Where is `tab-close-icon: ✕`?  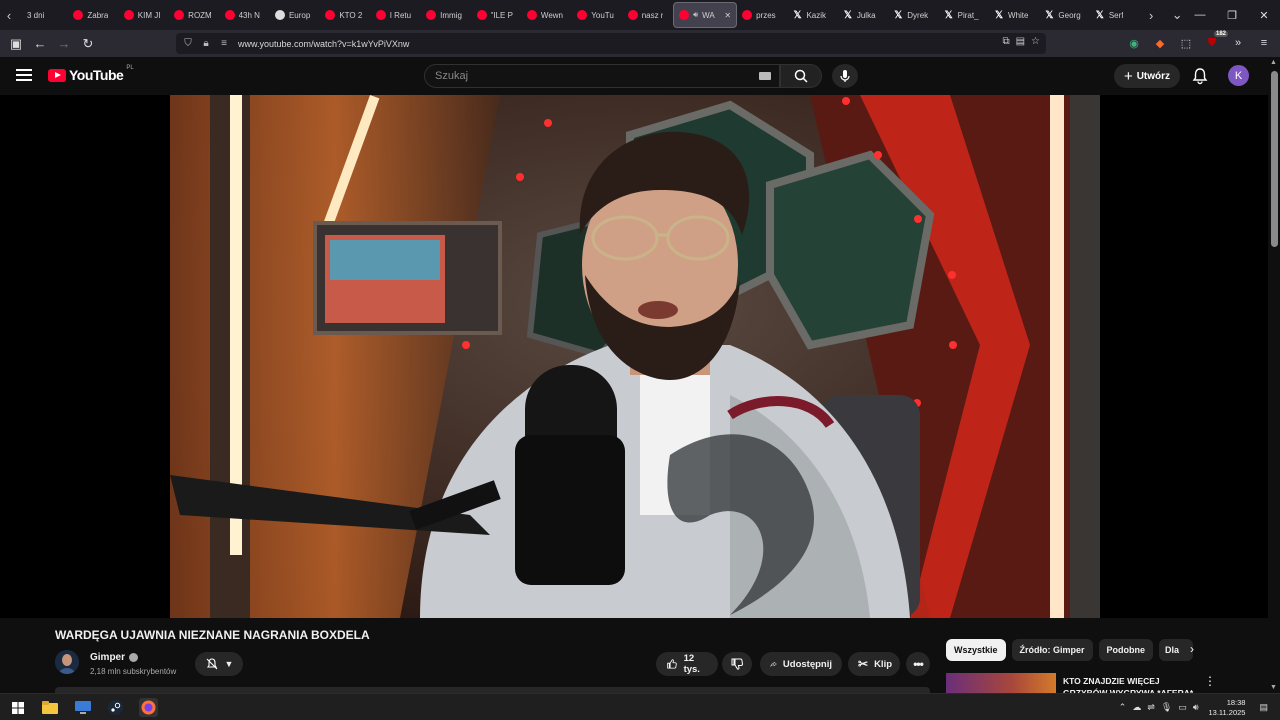 tab-close-icon: ✕ is located at coordinates (727, 15).